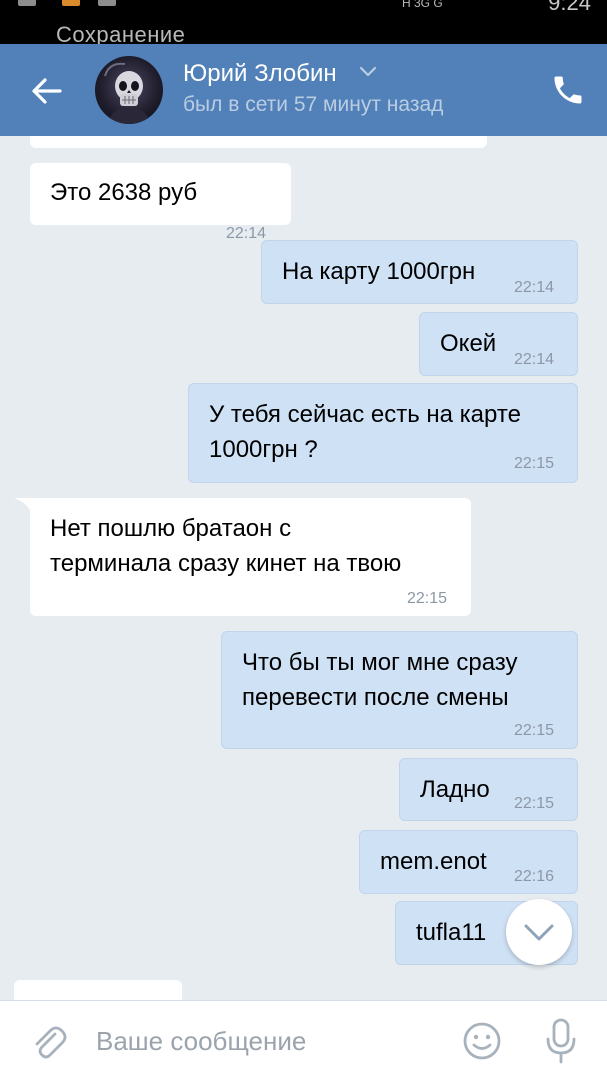 This screenshot has height=1081, width=607. Describe the element at coordinates (568, 90) in the screenshot. I see `phone-icon` at that location.